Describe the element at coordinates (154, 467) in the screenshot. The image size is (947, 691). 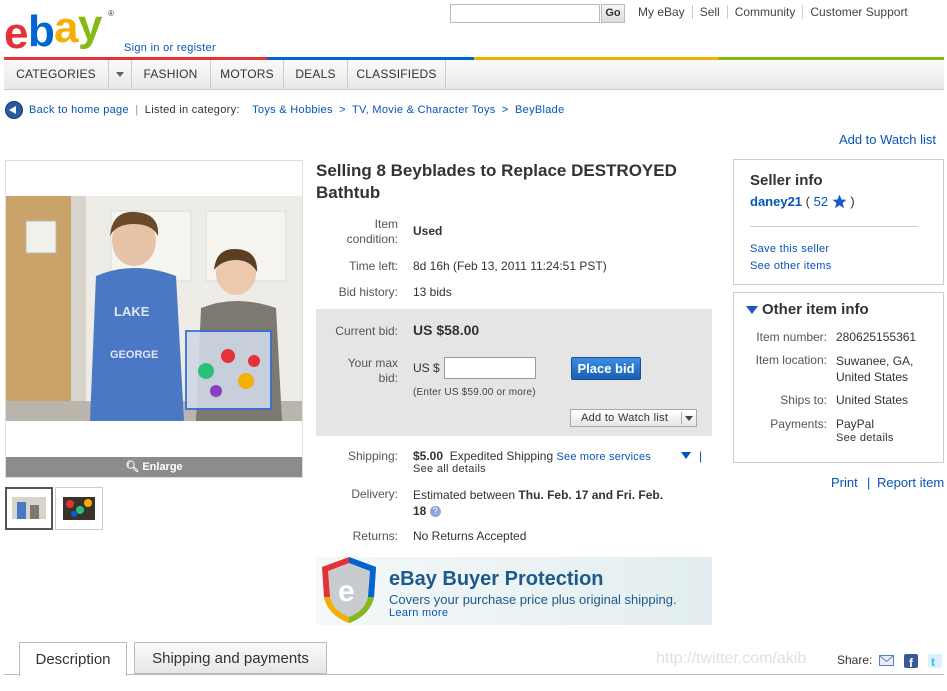
I see `enlarge-button: 🔍︎ Enlarge` at that location.